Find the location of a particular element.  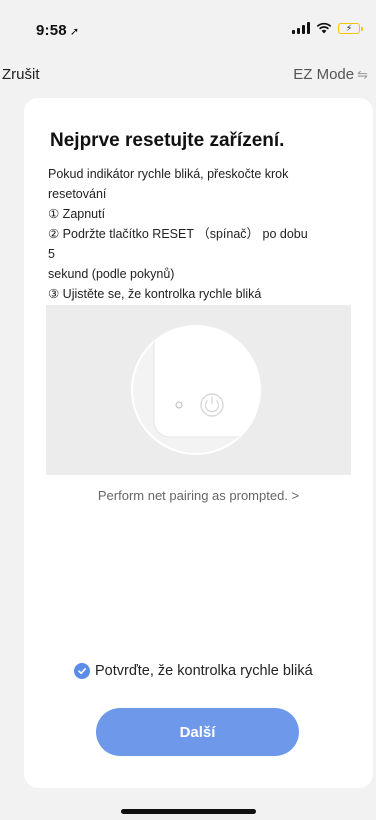

home-indicator is located at coordinates (188, 811).